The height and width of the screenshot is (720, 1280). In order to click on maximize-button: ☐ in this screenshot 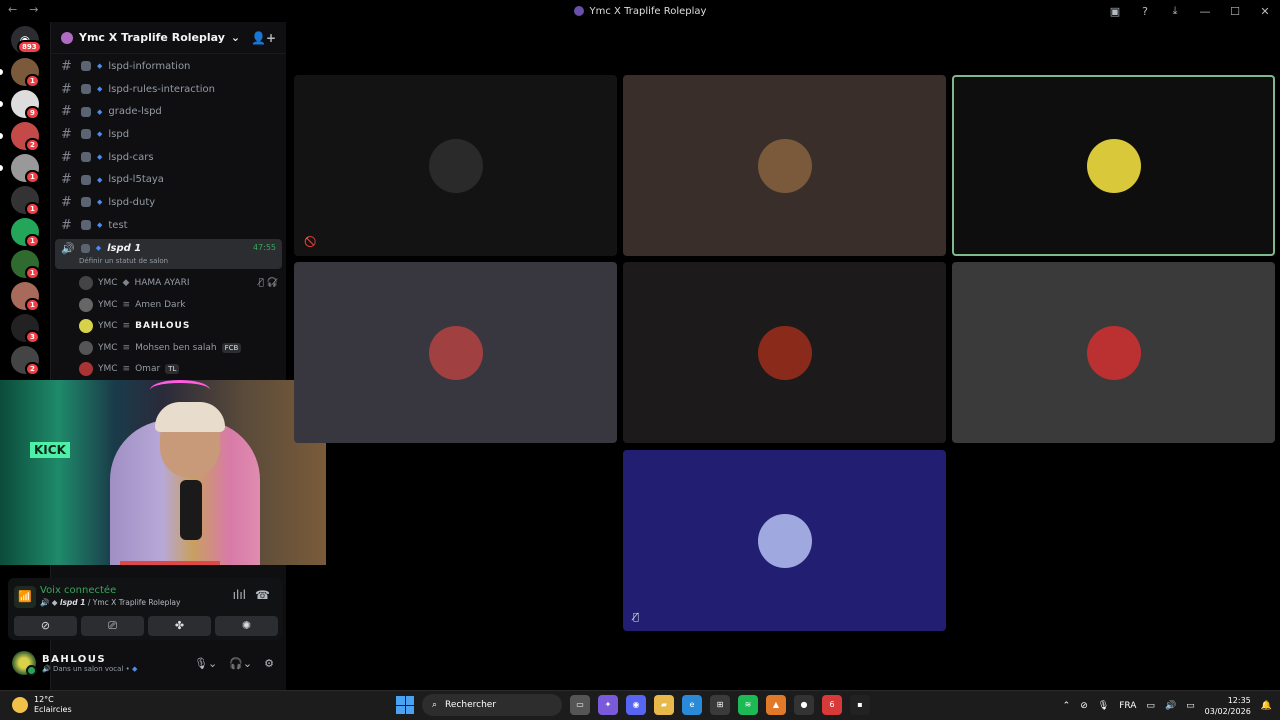, I will do `click(1235, 11)`.